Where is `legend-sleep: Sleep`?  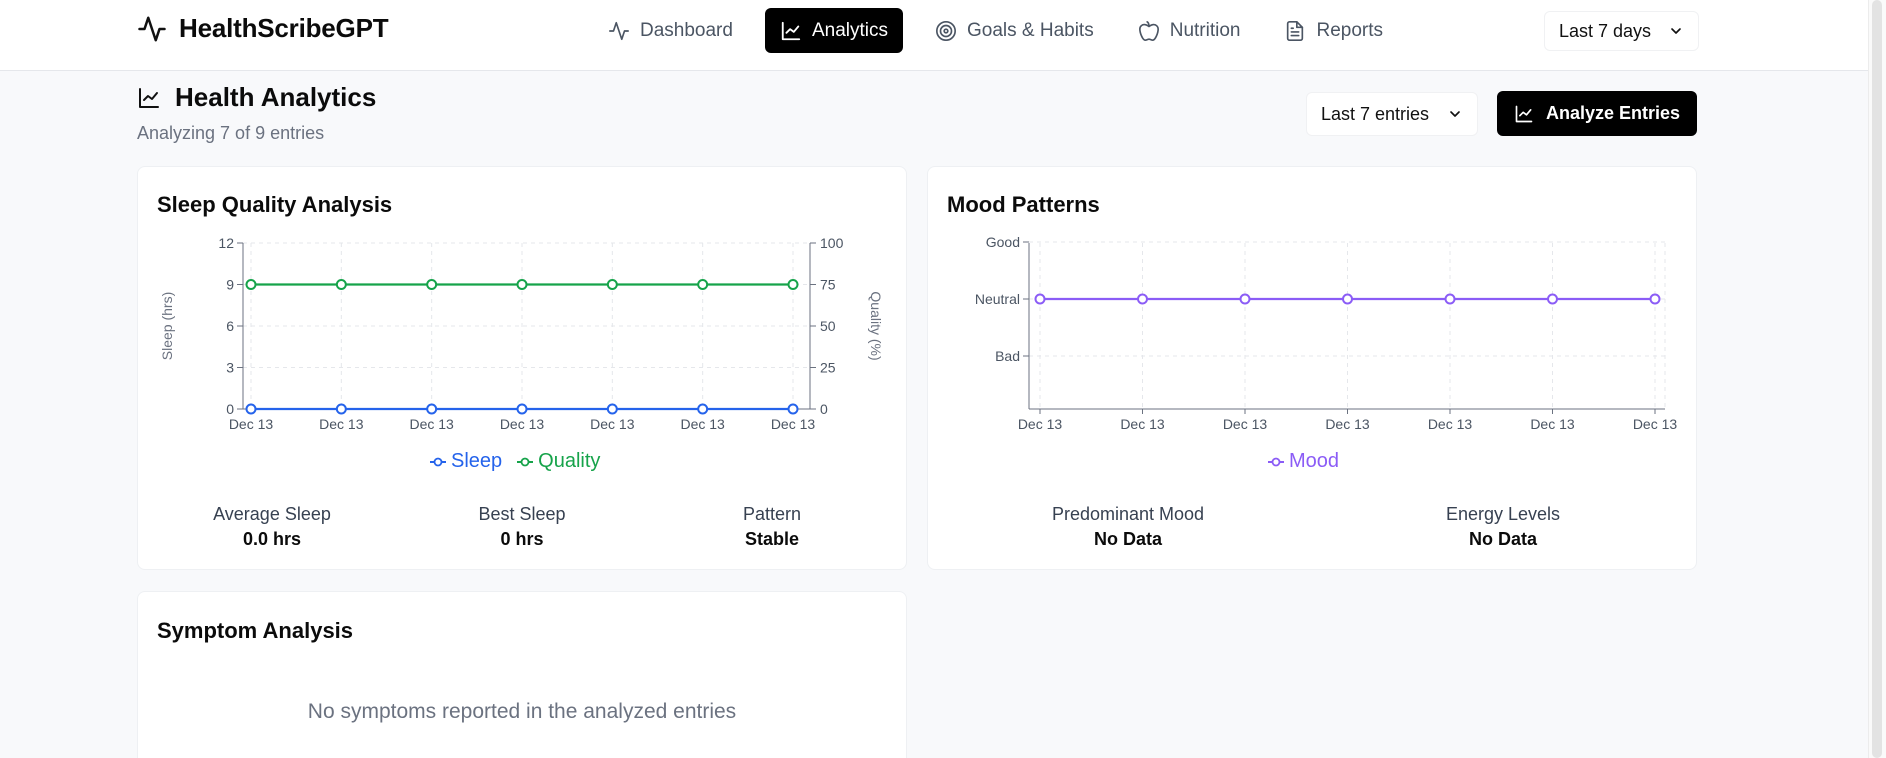 legend-sleep: Sleep is located at coordinates (465, 461).